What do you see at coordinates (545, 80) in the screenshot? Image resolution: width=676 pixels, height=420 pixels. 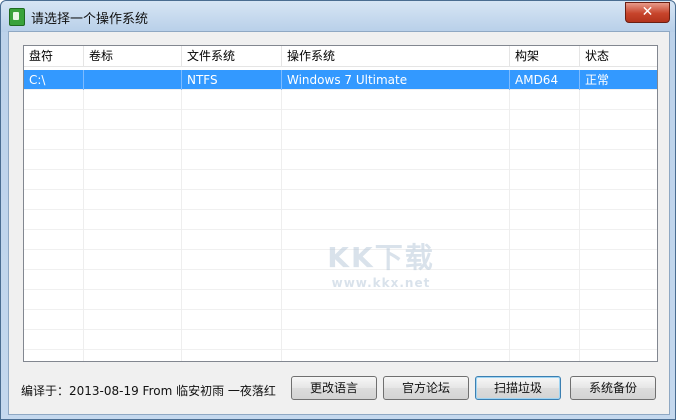 I see `cell-arch: AMD64` at bounding box center [545, 80].